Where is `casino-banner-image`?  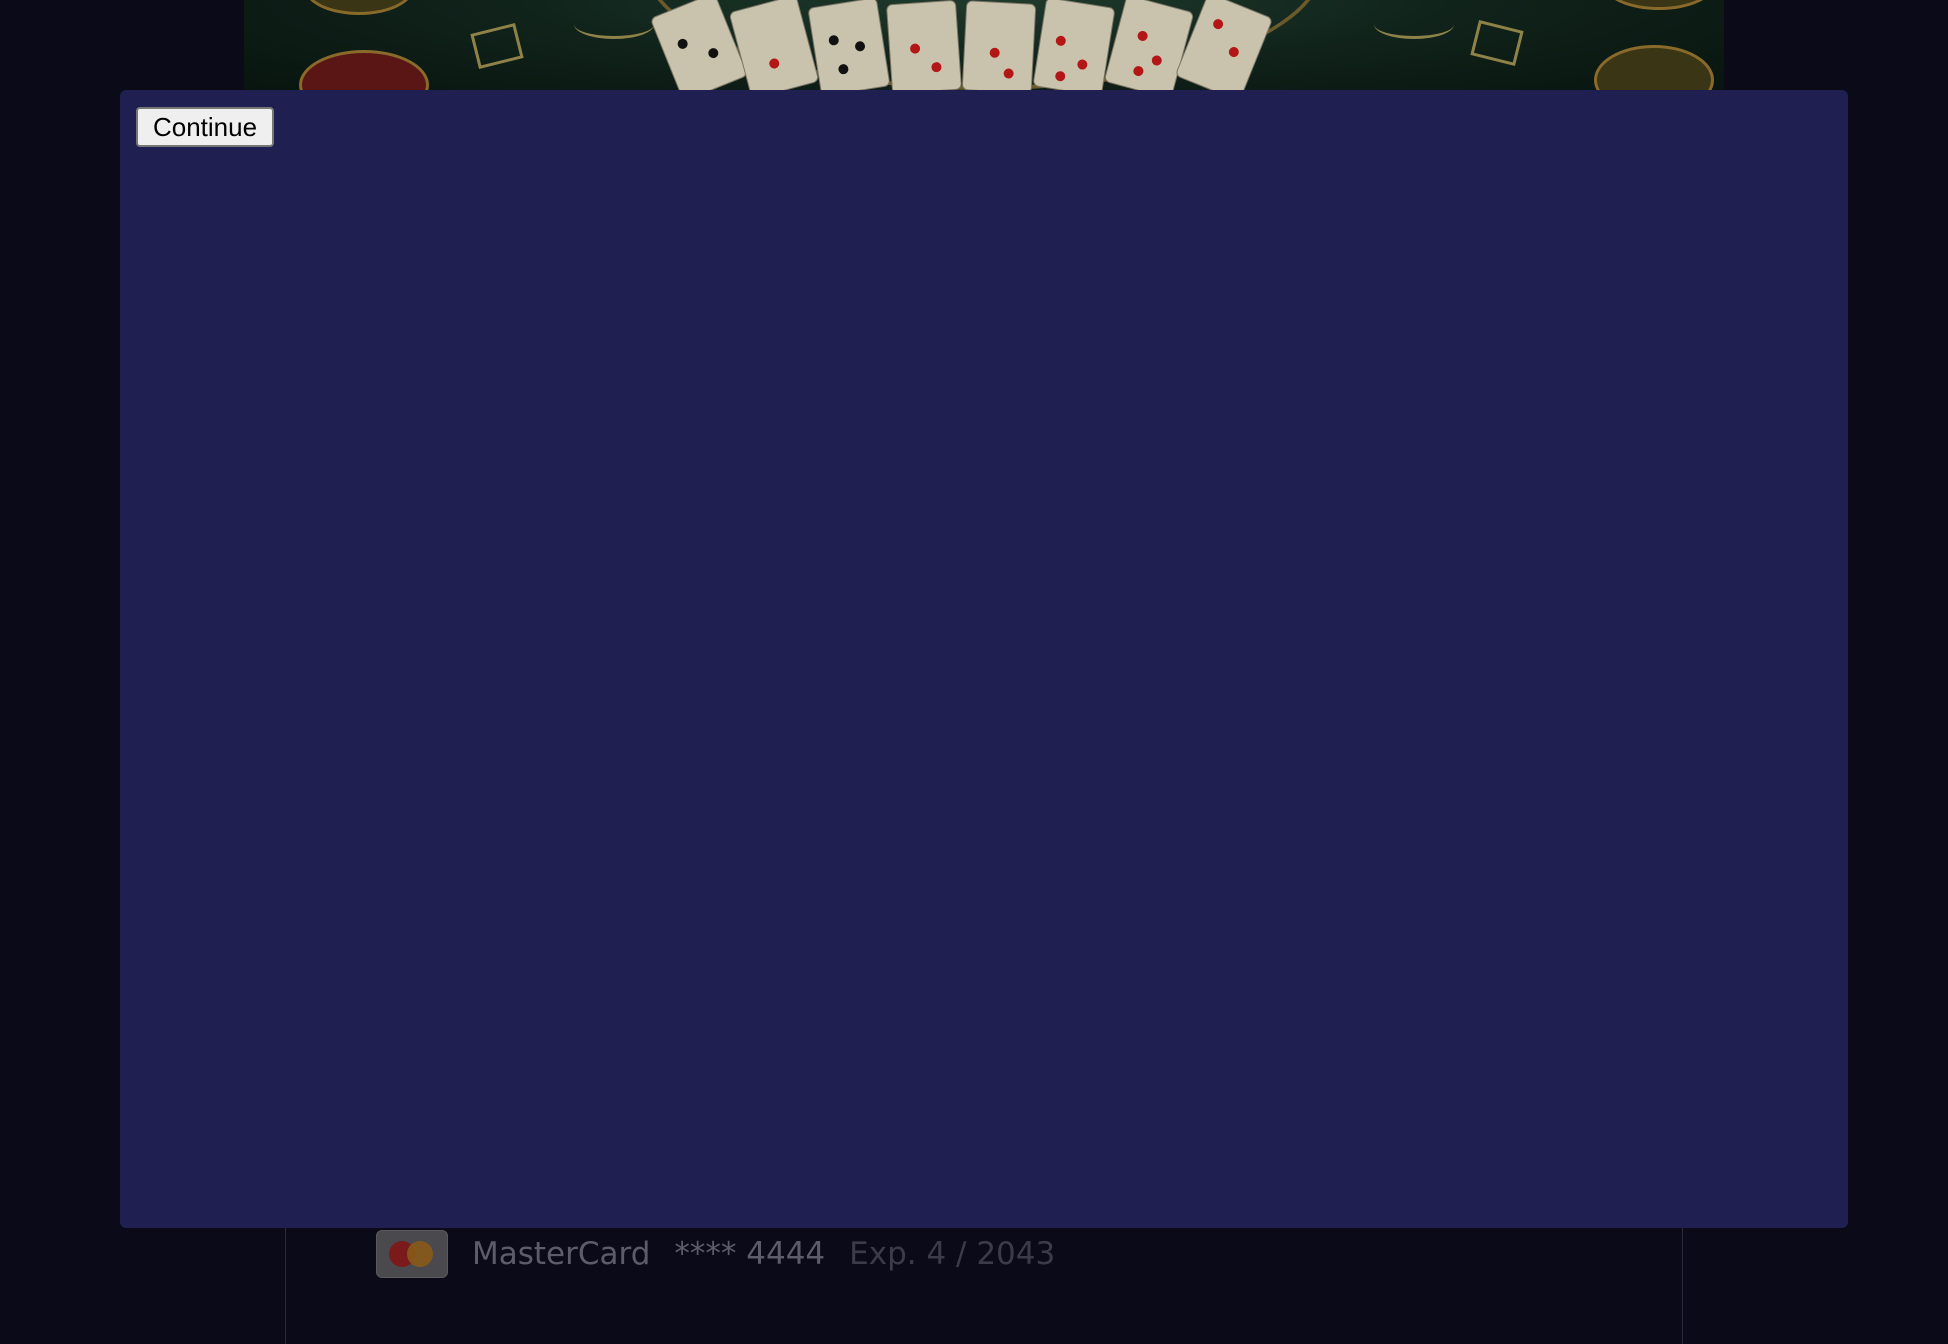
casino-banner-image is located at coordinates (984, 50).